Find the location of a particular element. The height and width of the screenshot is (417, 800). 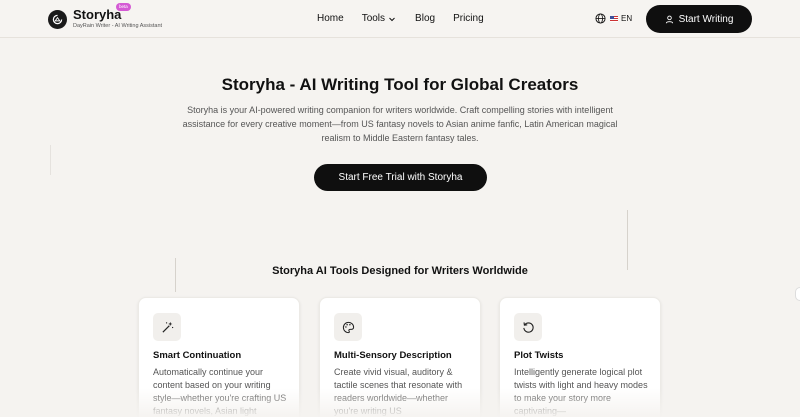

logo-icon is located at coordinates (57, 19).